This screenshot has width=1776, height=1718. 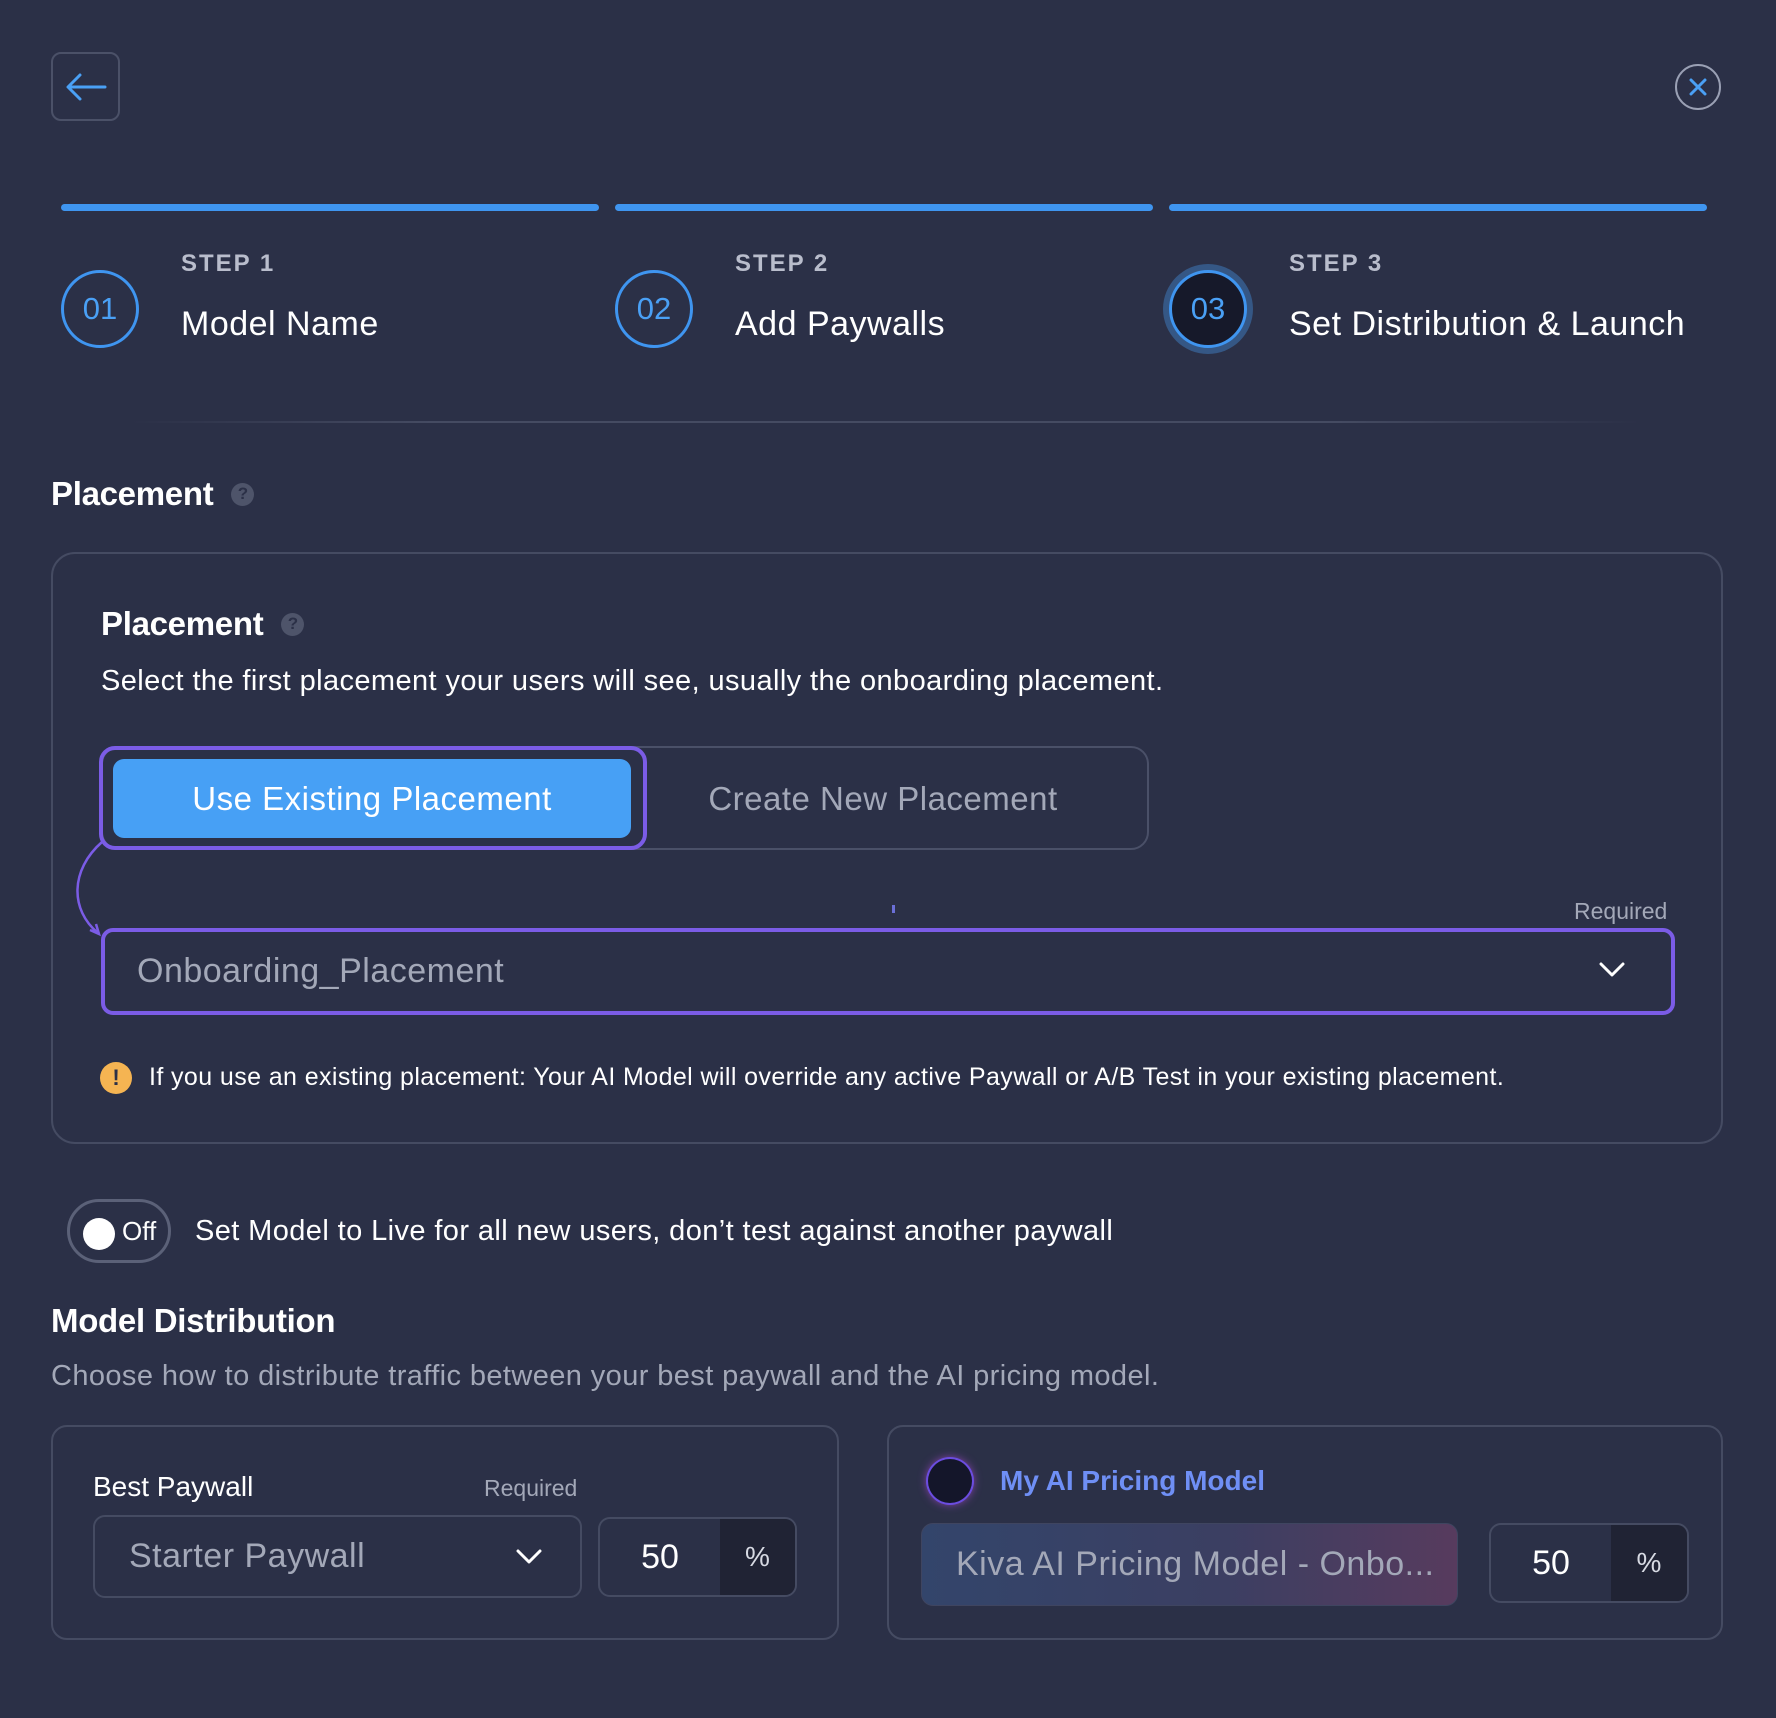 I want to click on placement-section-header: Placement ?, so click(x=153, y=494).